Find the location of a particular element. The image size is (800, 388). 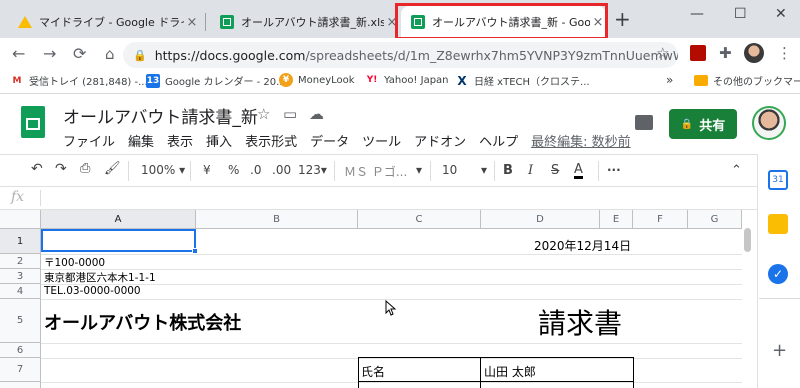

menu-addons: アドオン is located at coordinates (440, 140).